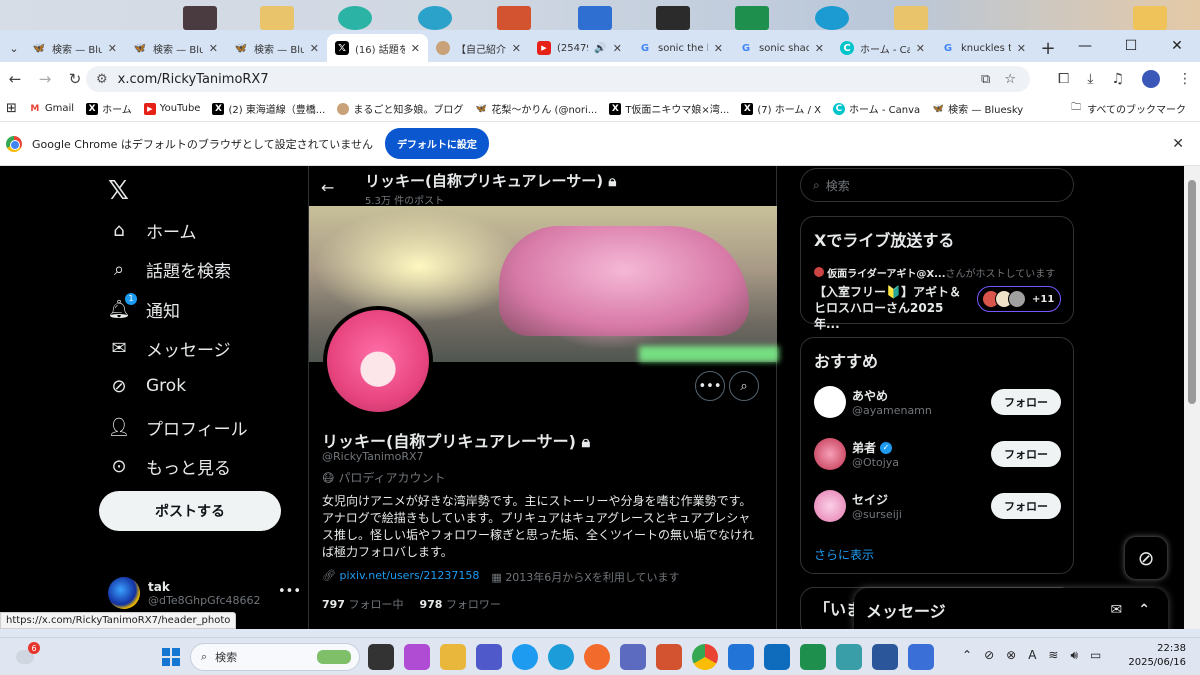  Describe the element at coordinates (51, 109) in the screenshot. I see `bookmark-item: M Gmail` at that location.